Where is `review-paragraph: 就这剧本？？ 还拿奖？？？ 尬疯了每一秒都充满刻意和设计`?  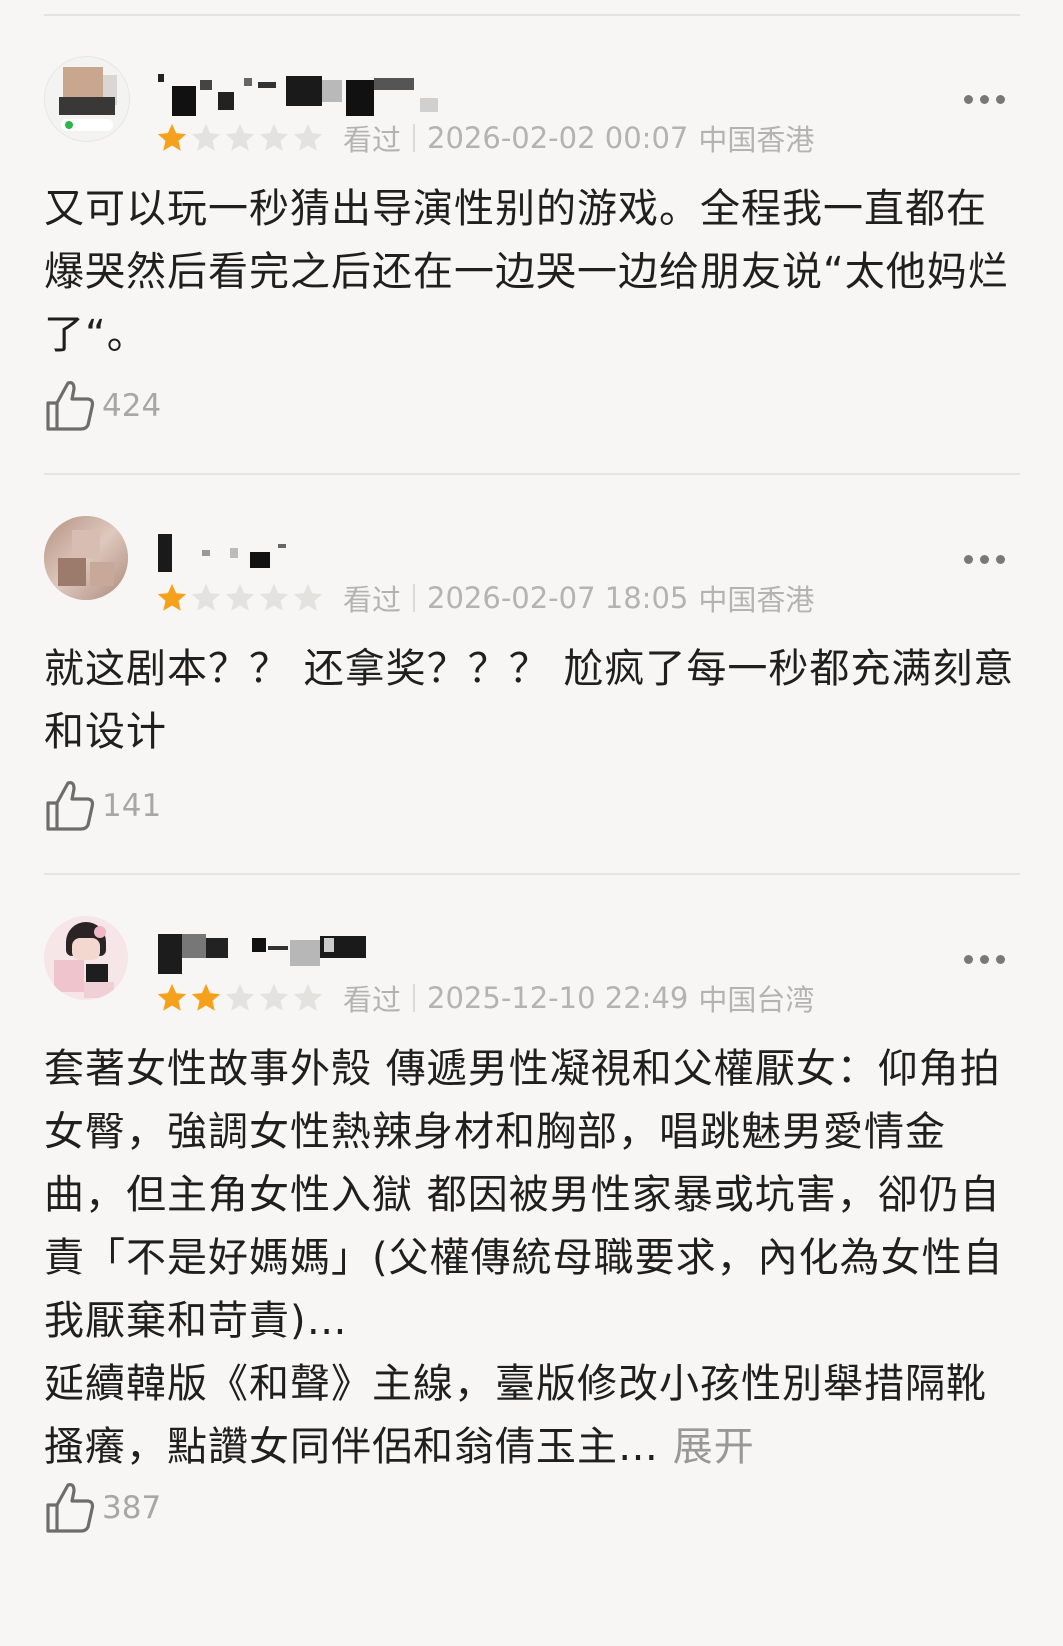
review-paragraph: 就这剧本？？ 还拿奖？？？ 尬疯了每一秒都充满刻意和设计 is located at coordinates (529, 700).